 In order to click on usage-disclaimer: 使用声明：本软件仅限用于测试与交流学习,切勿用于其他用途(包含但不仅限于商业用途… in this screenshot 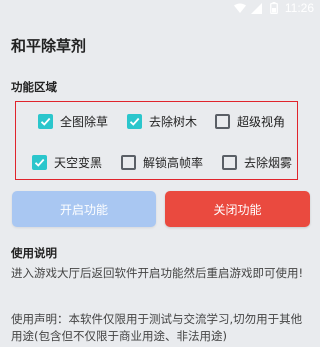, I will do `click(157, 327)`.